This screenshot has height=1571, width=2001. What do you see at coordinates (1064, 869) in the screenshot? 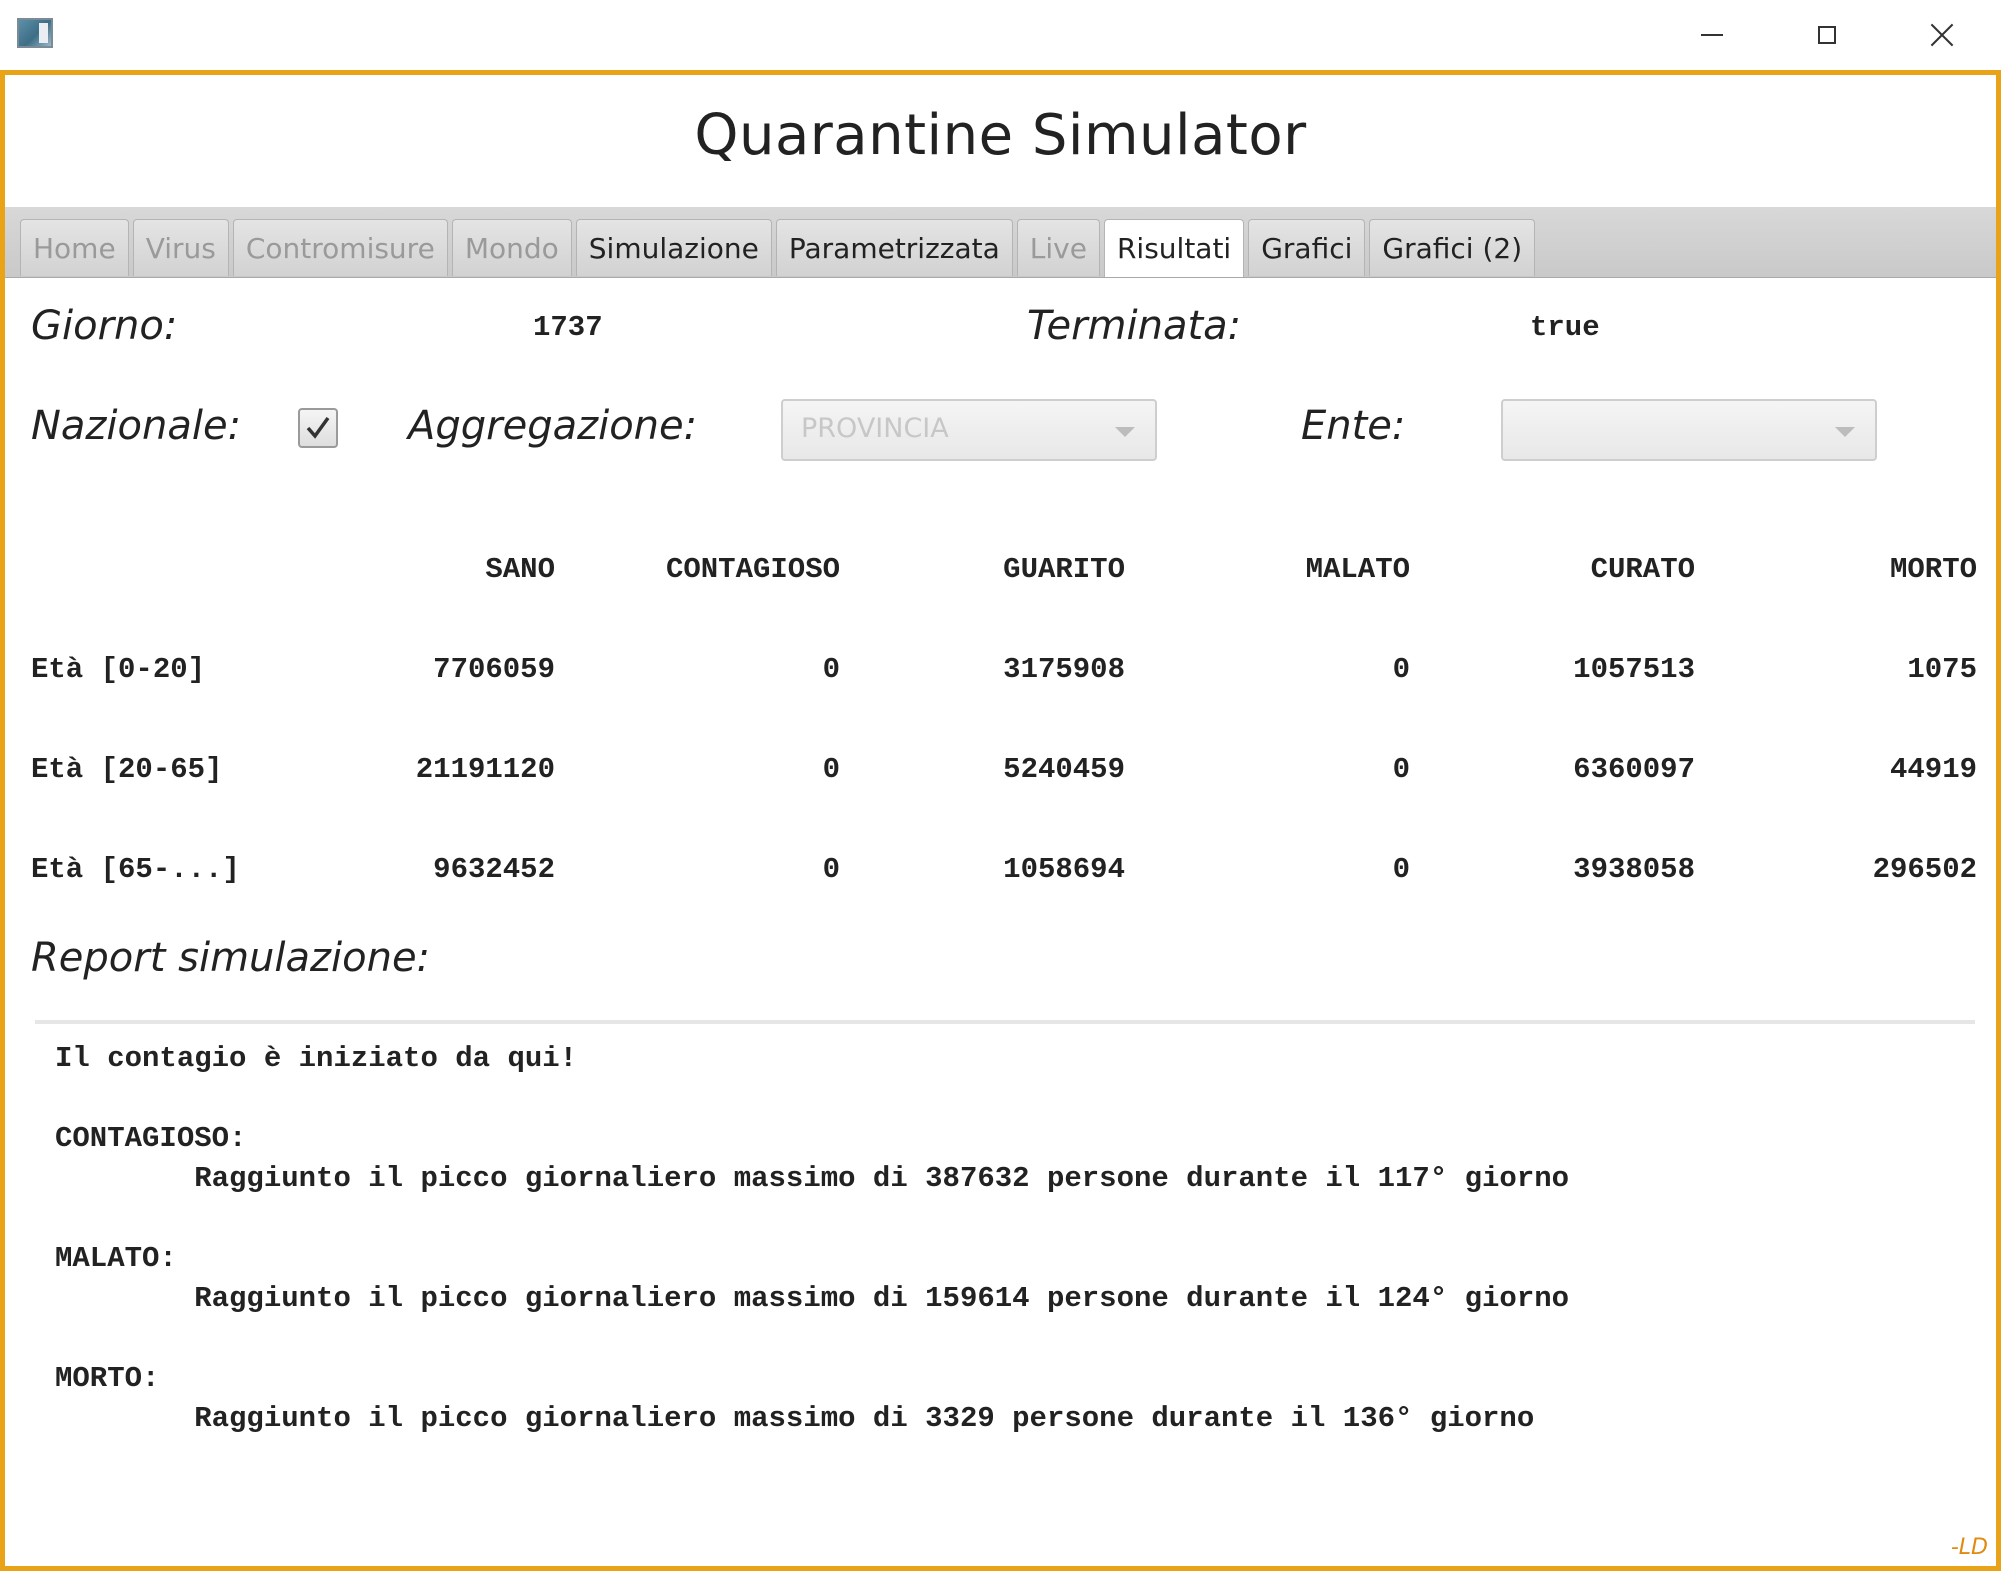
I see `table-cell: 1058694` at bounding box center [1064, 869].